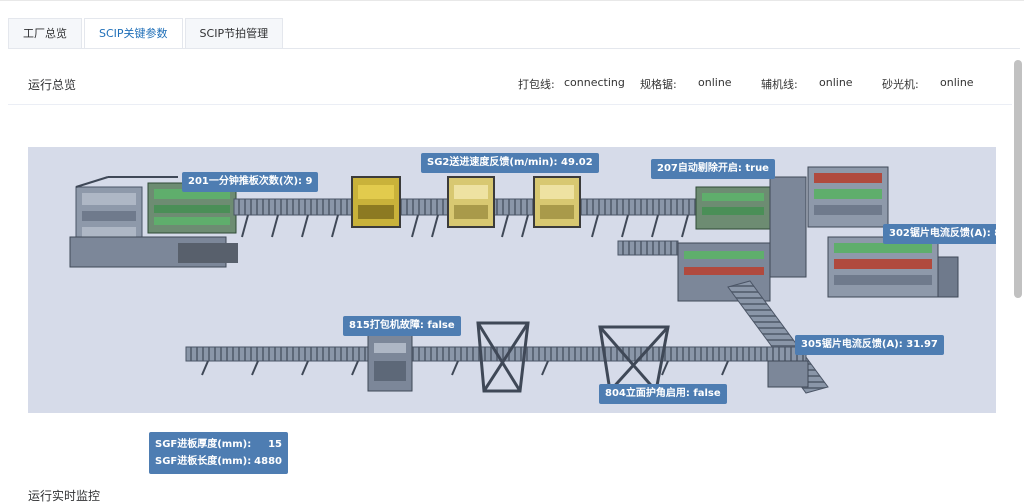 This screenshot has height=504, width=1024. Describe the element at coordinates (234, 33) in the screenshot. I see `tab-scip-takt: SCIP节拍管理` at that location.